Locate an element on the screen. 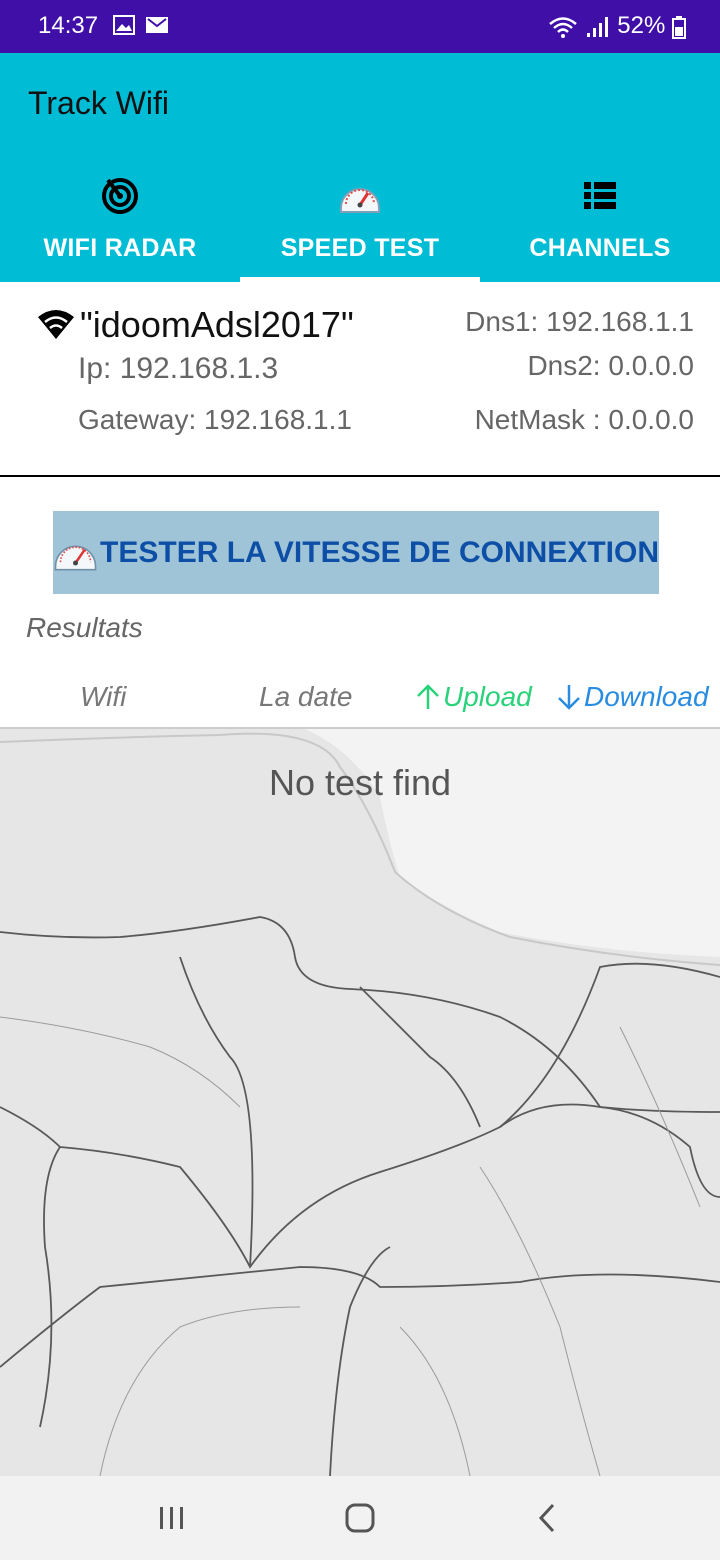 The image size is (720, 1560). column-upload: Upload is located at coordinates (472, 697).